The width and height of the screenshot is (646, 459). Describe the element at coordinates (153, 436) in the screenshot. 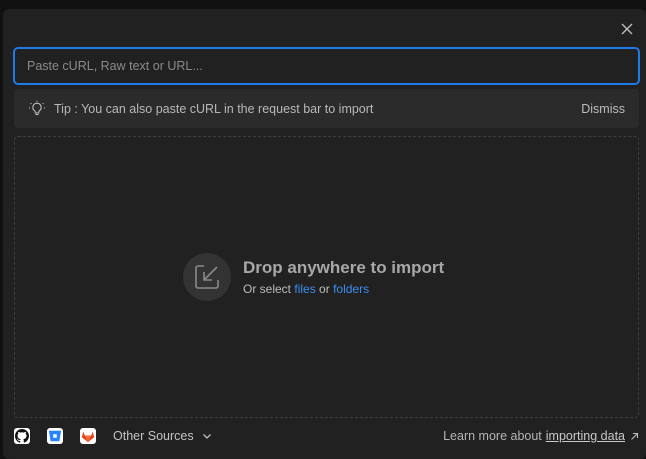

I see `other-sources-label: Other Sources` at that location.